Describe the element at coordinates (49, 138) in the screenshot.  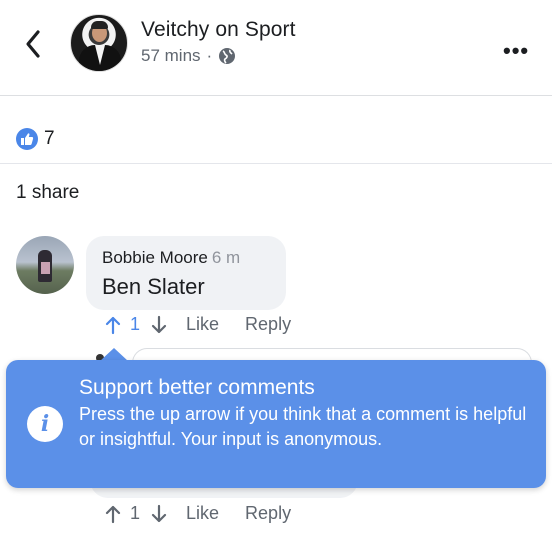
I see `like-count: 7` at that location.